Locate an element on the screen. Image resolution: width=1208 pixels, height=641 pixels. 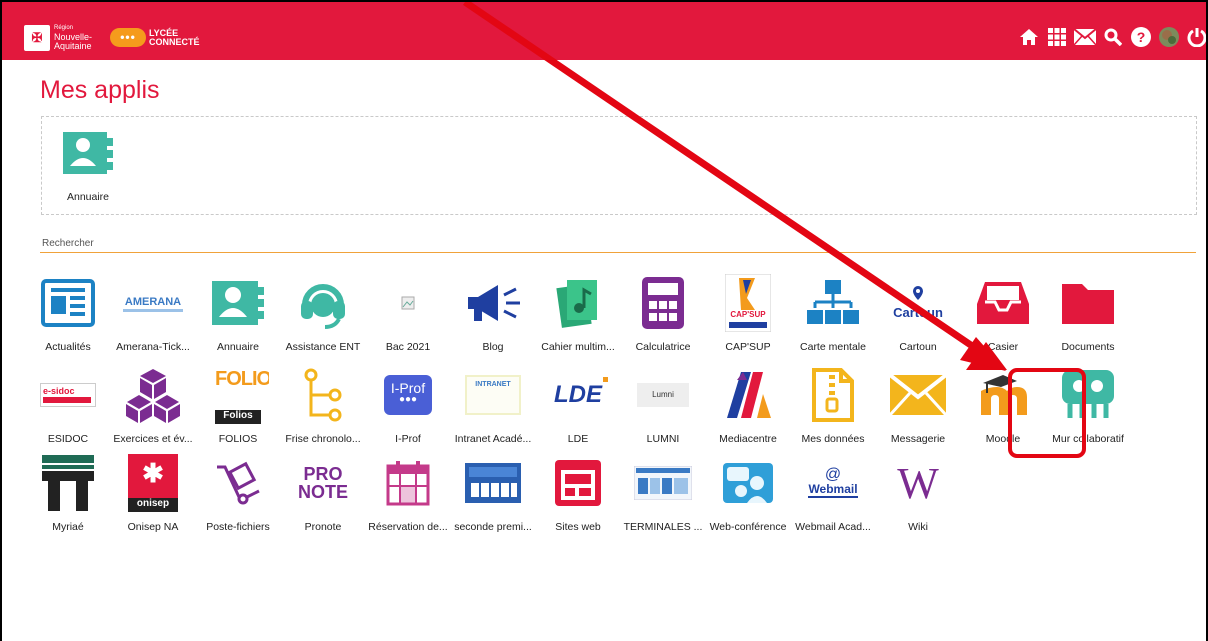
avatar is located at coordinates (1169, 37).